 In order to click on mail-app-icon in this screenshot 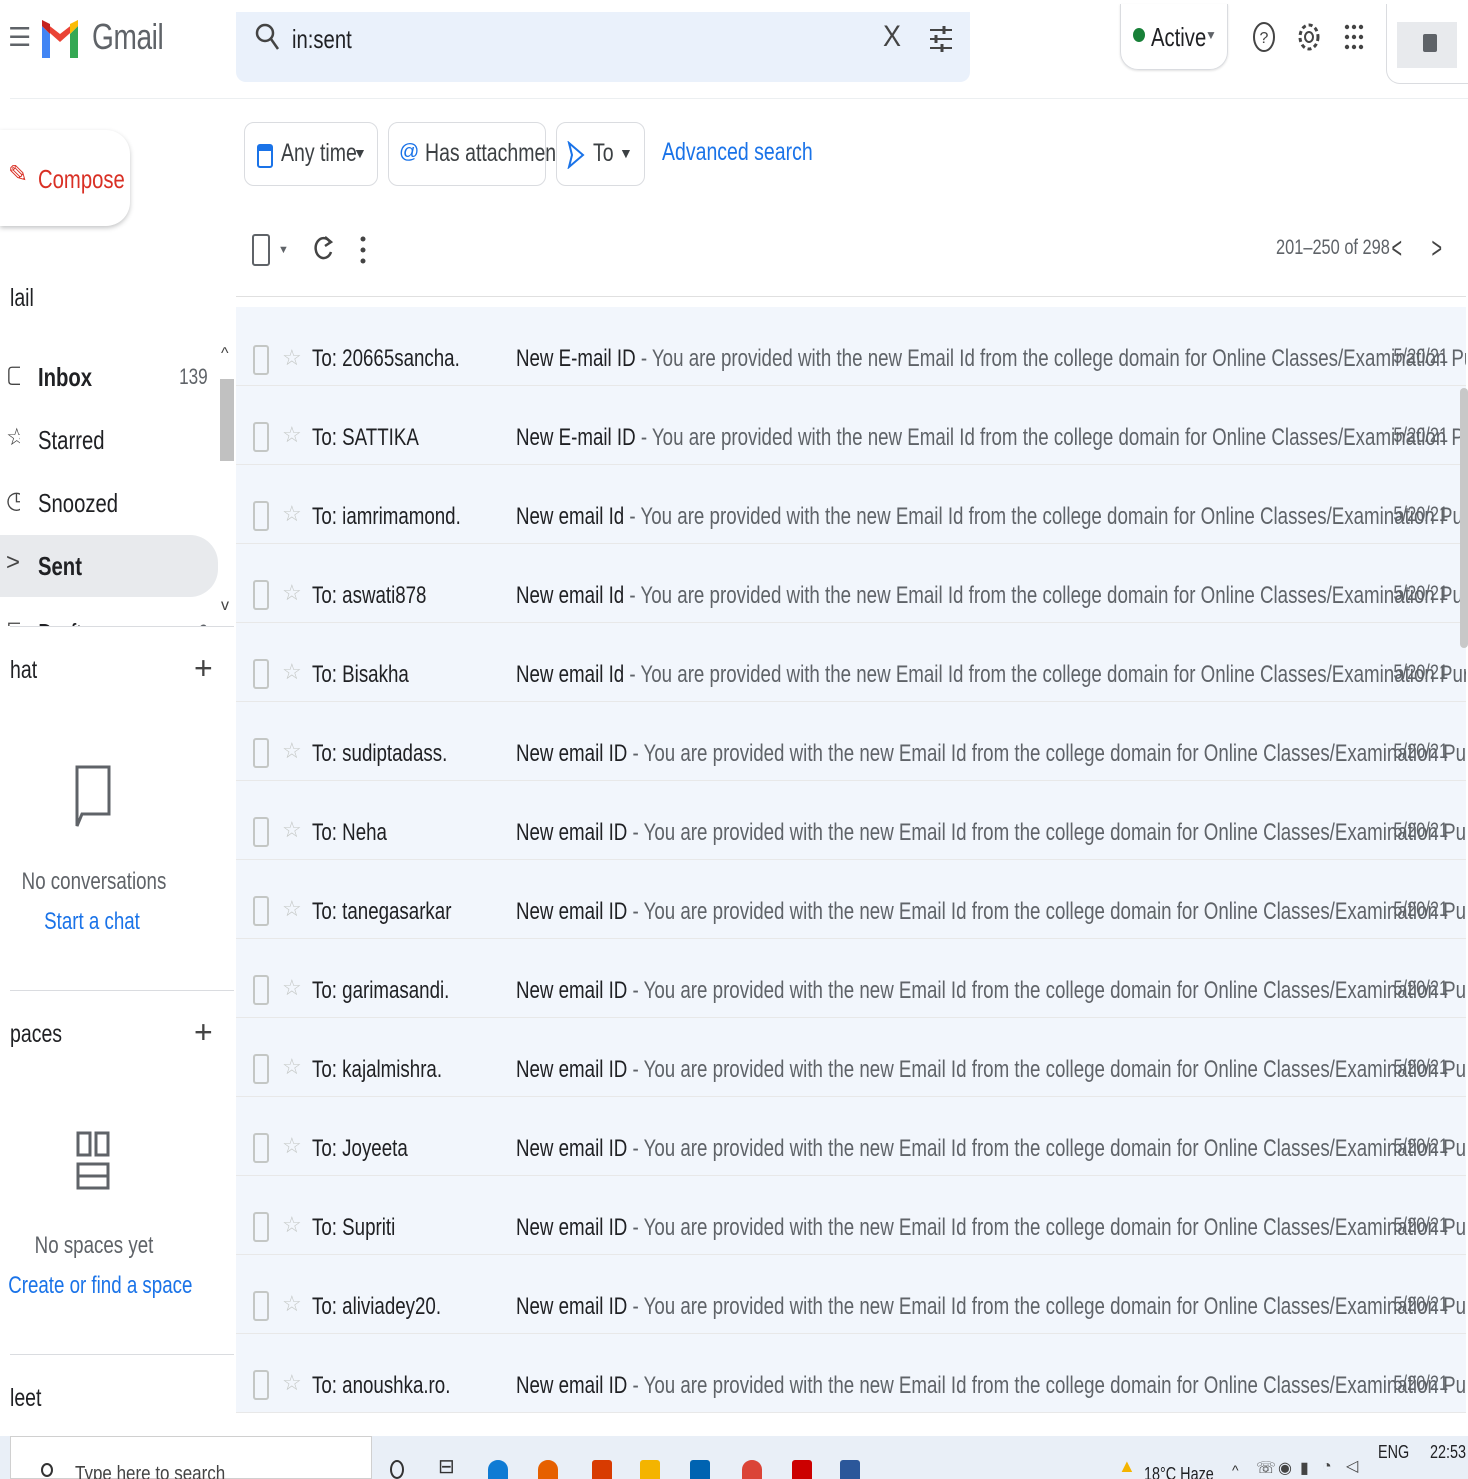, I will do `click(700, 1469)`.